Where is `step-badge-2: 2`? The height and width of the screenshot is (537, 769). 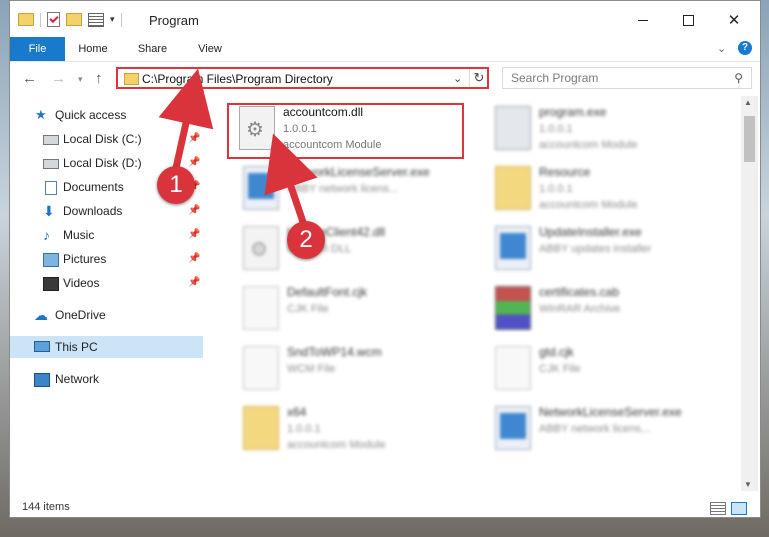 step-badge-2: 2 is located at coordinates (306, 240).